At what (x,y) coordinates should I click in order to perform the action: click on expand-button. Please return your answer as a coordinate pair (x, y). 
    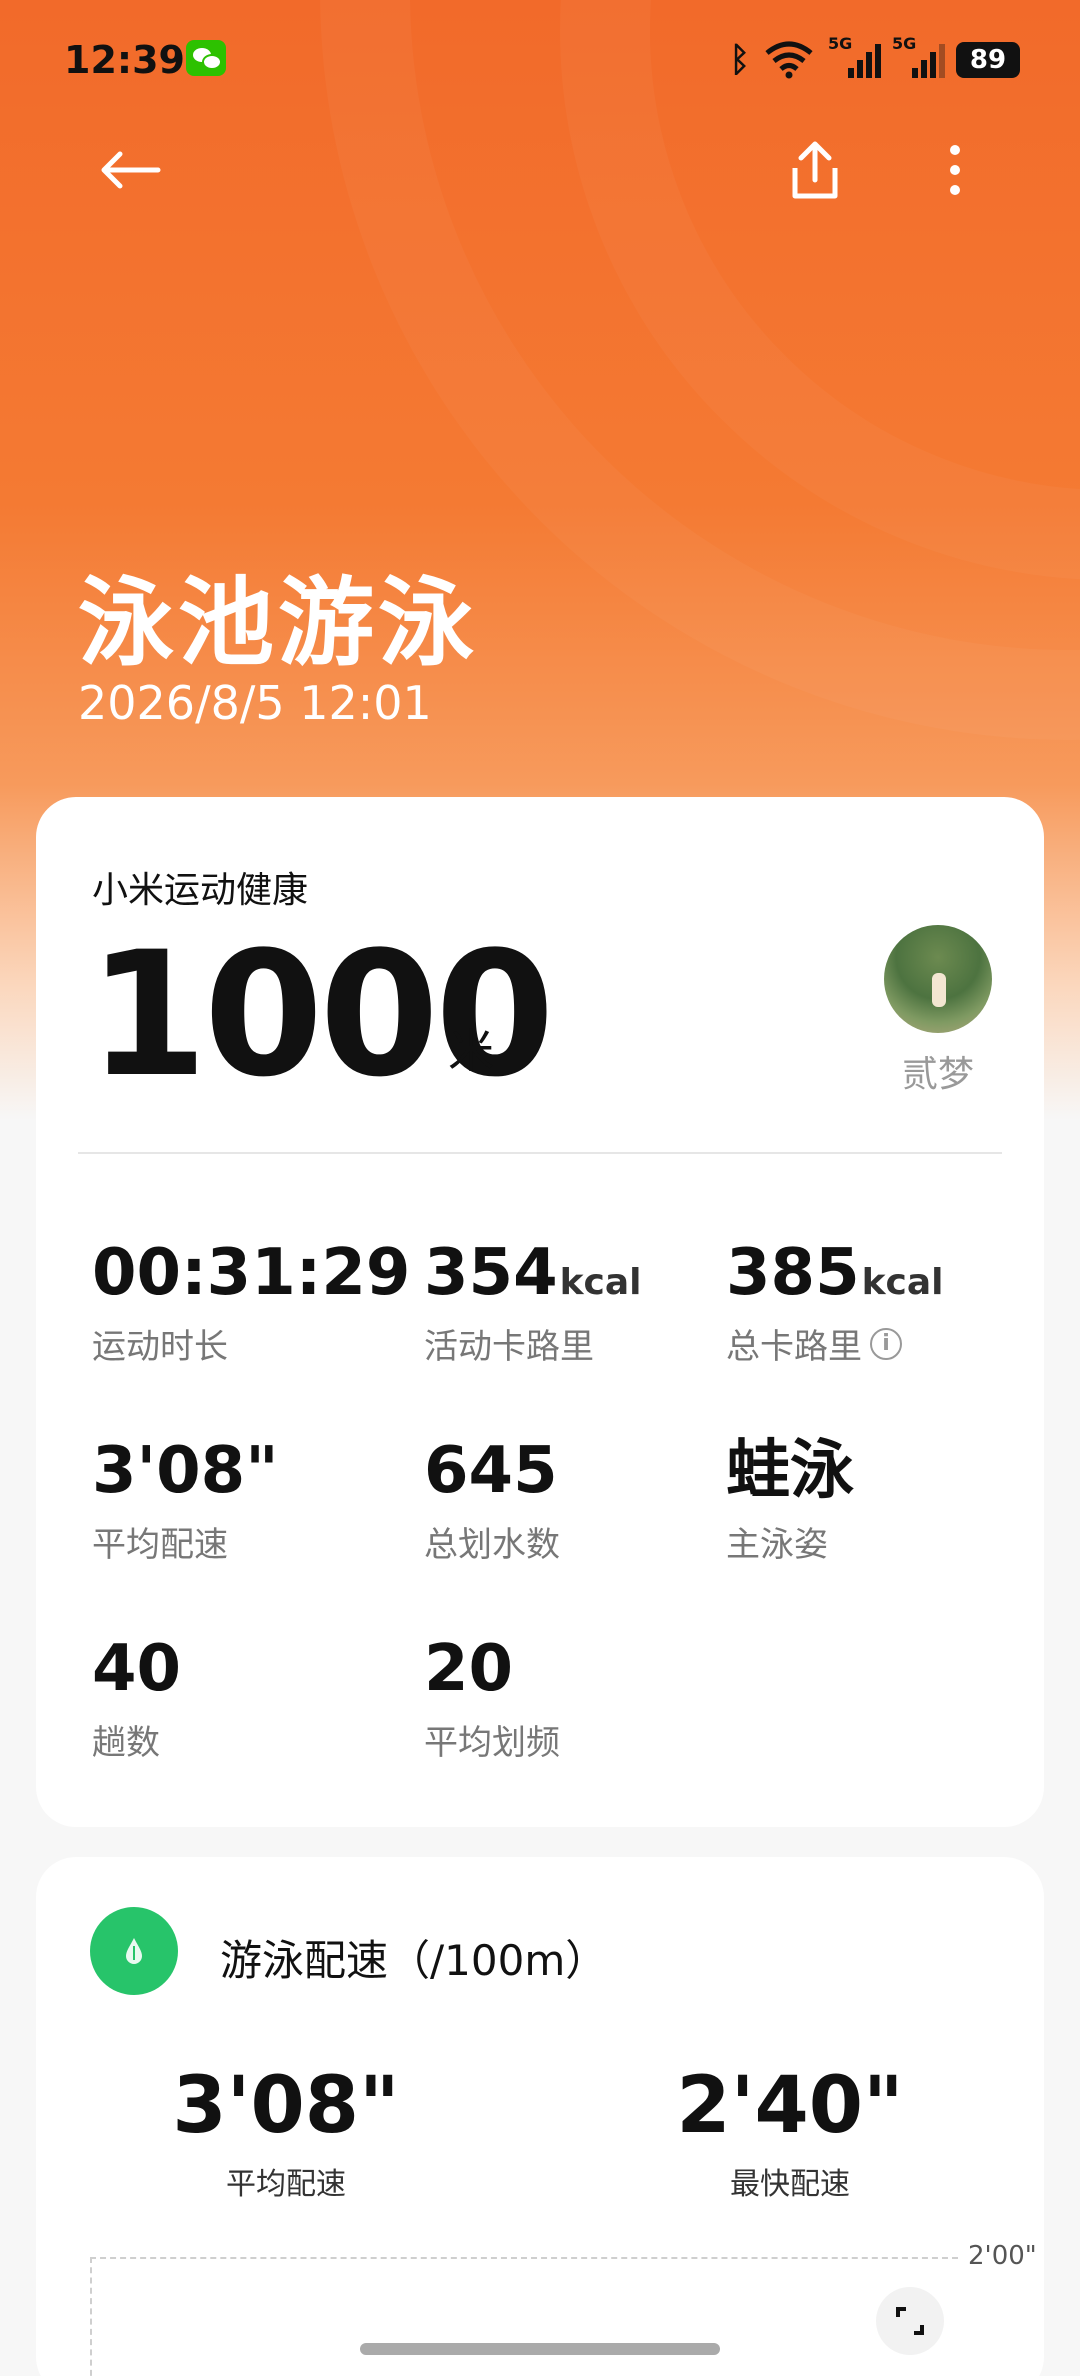
    Looking at the image, I should click on (910, 2321).